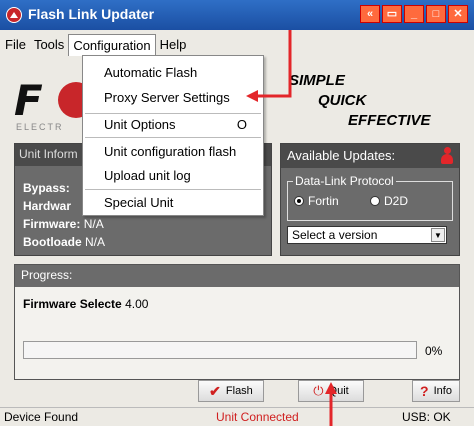 Image resolution: width=474 pixels, height=426 pixels. Describe the element at coordinates (396, 201) in the screenshot. I see `radio-d2d-label: D2D` at that location.